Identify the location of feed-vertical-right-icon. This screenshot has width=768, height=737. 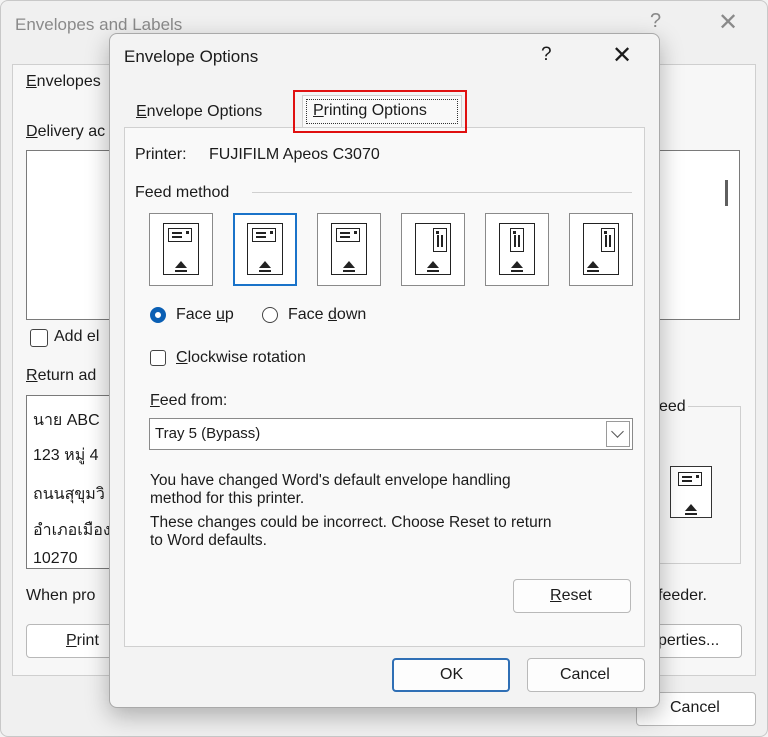
(601, 249).